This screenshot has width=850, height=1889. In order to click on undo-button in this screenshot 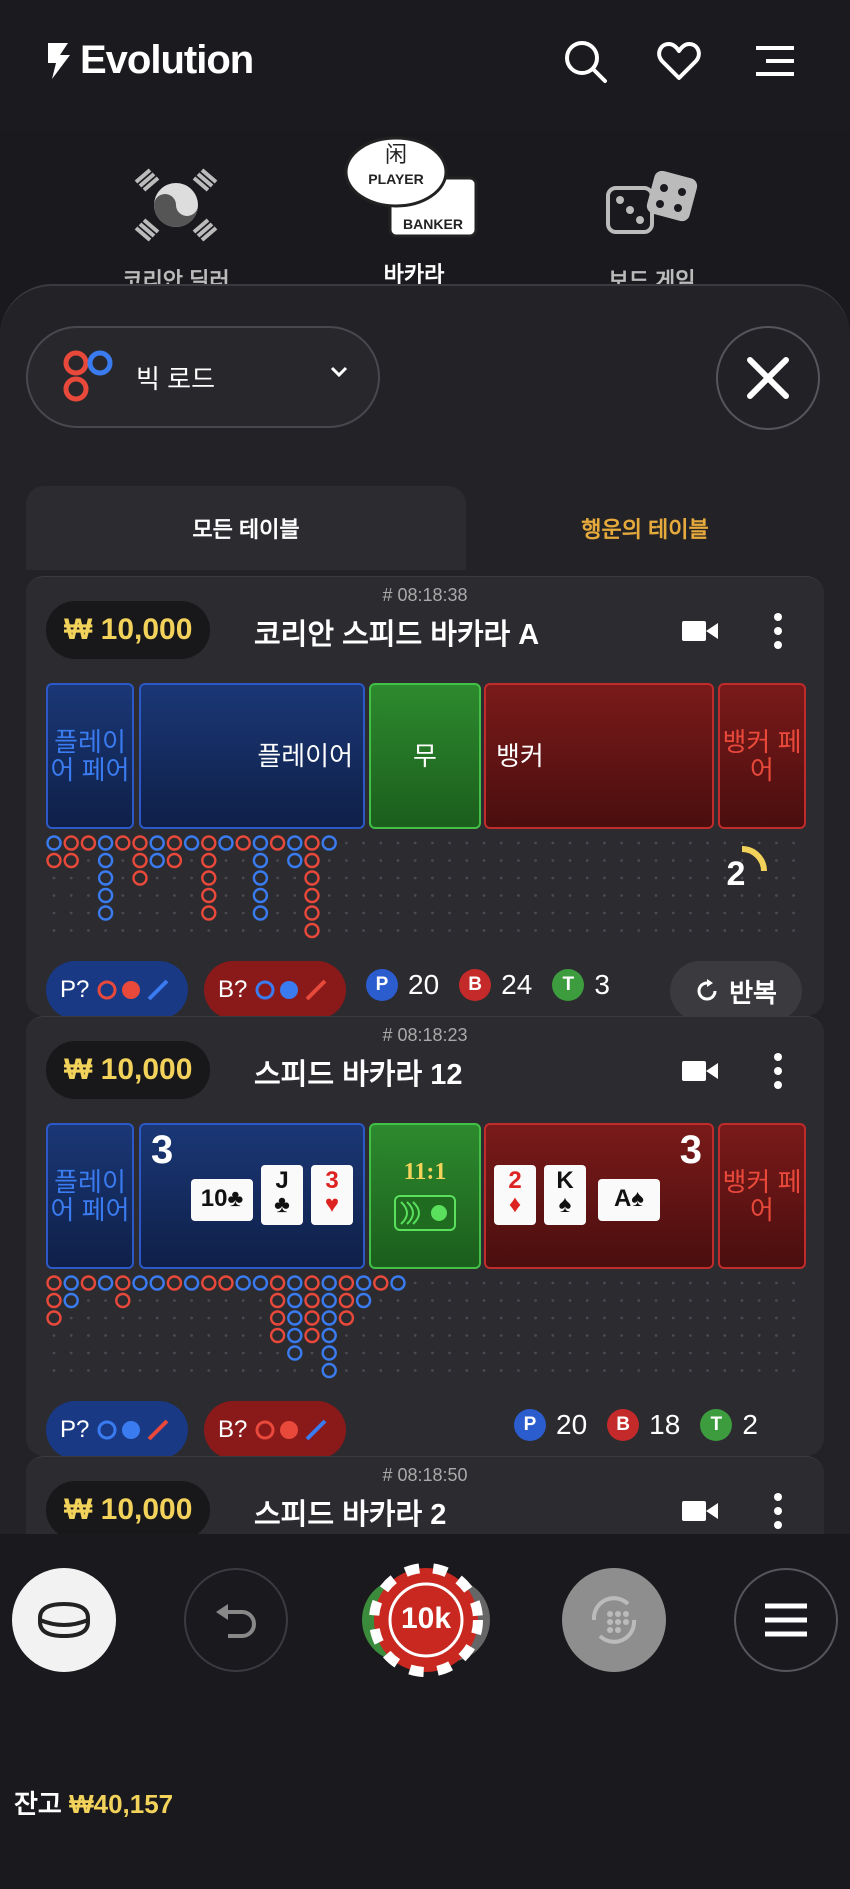, I will do `click(236, 1620)`.